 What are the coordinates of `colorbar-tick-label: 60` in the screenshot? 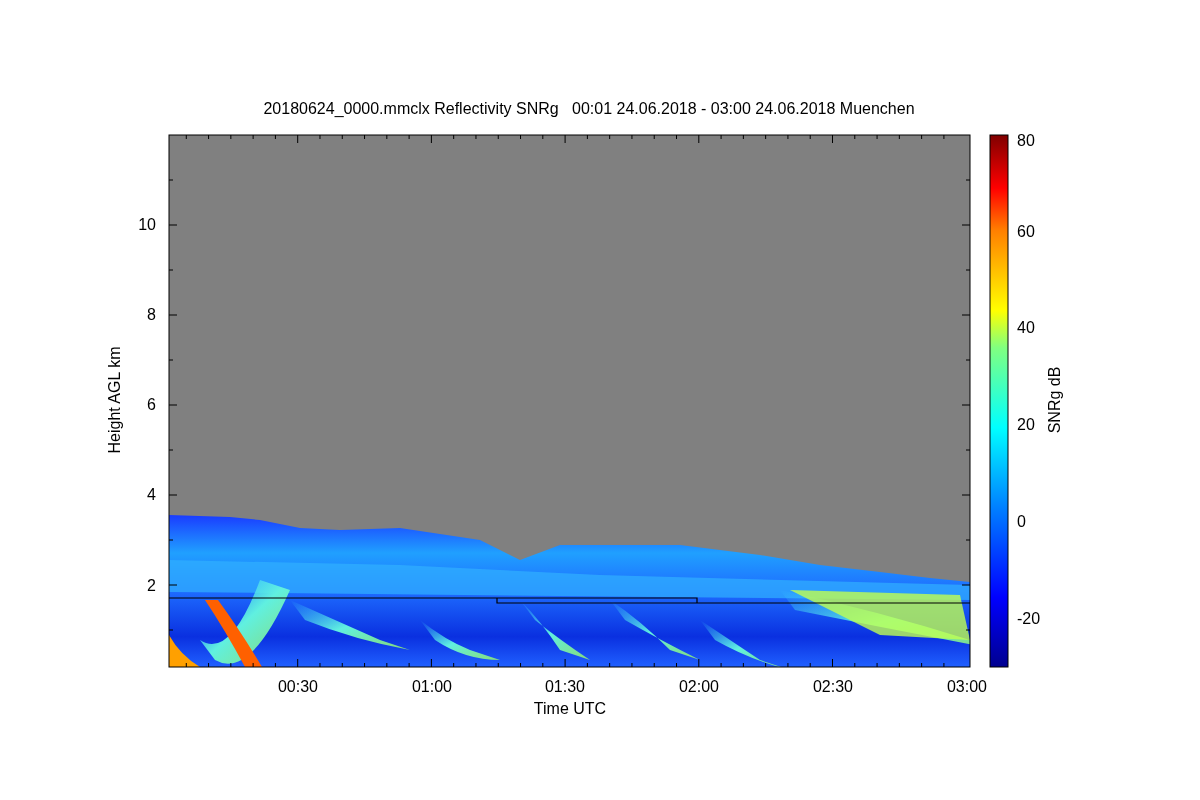 It's located at (1026, 231).